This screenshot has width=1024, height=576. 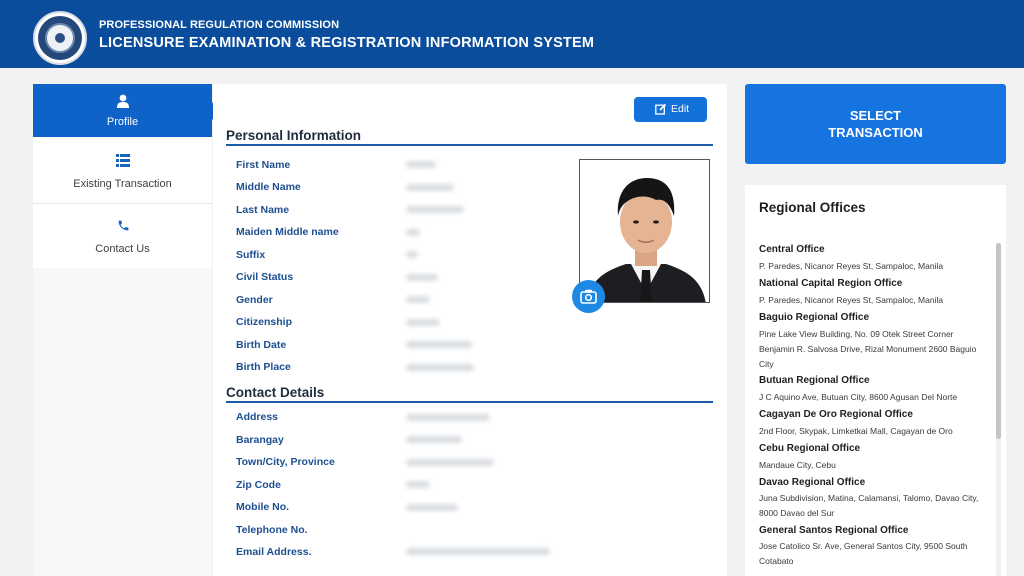 I want to click on middle-name-label: Middle Name, so click(x=268, y=187).